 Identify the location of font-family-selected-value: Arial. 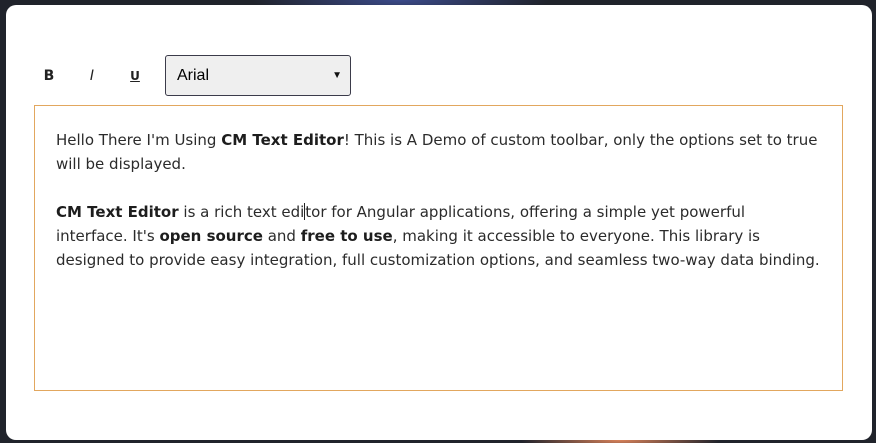
(193, 75).